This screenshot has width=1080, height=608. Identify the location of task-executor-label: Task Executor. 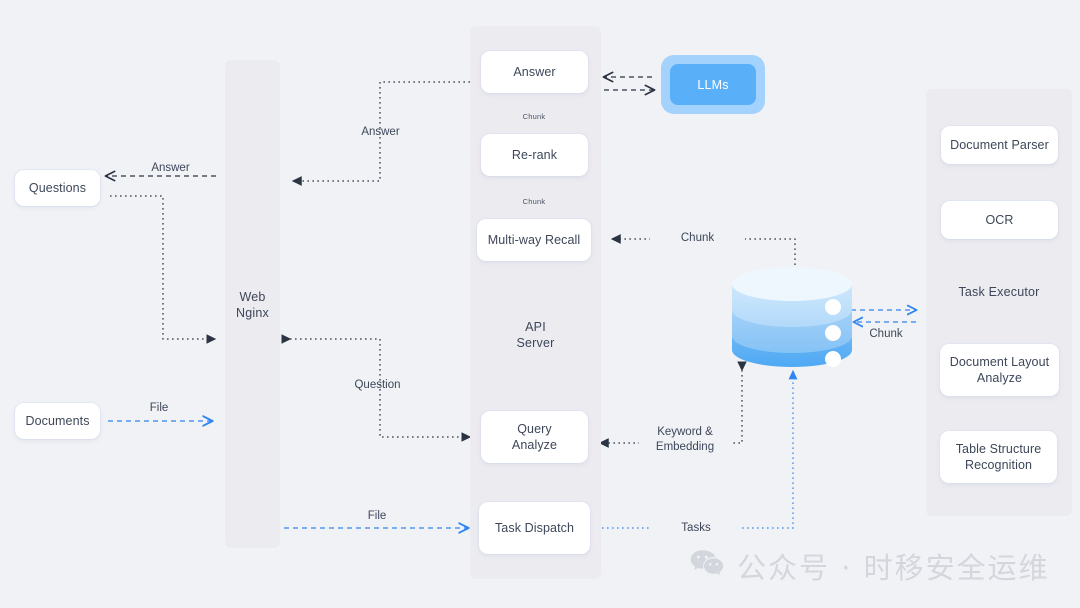
(999, 292).